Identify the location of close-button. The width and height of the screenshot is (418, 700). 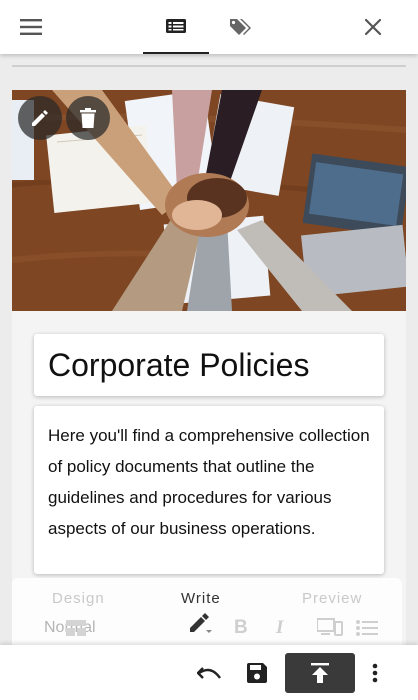
(373, 27).